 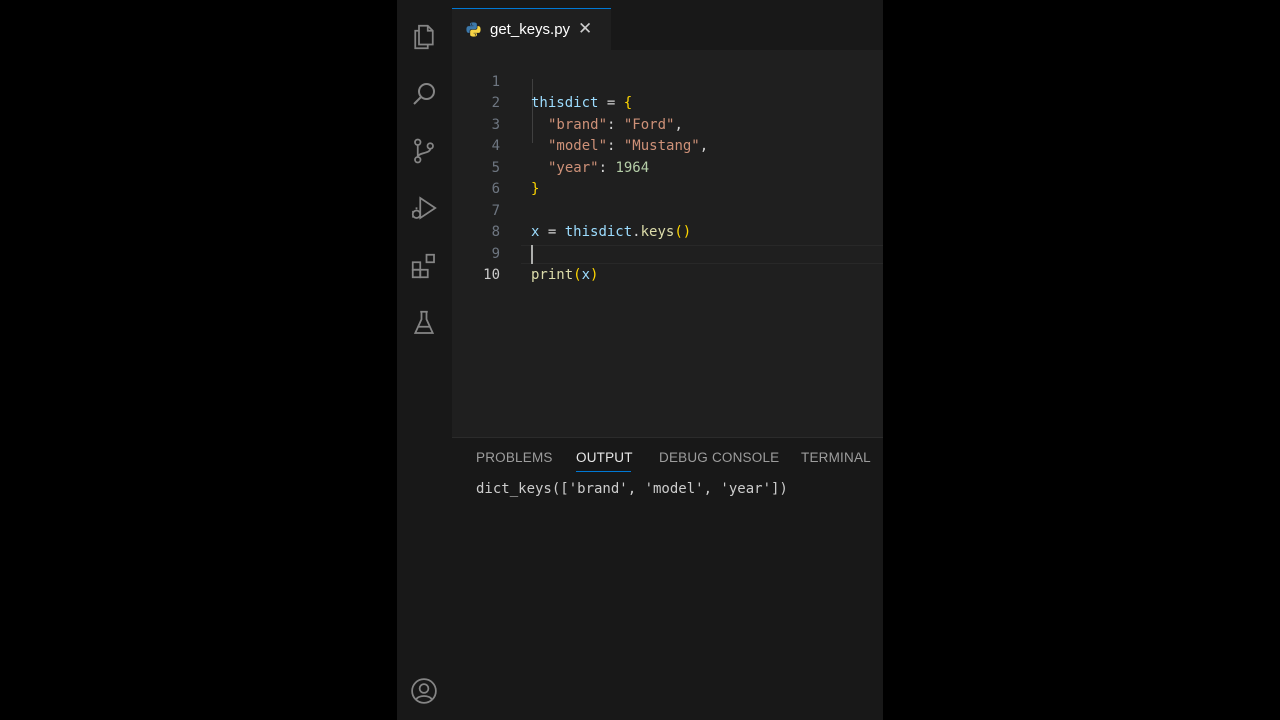 What do you see at coordinates (586, 275) in the screenshot?
I see `token: x` at bounding box center [586, 275].